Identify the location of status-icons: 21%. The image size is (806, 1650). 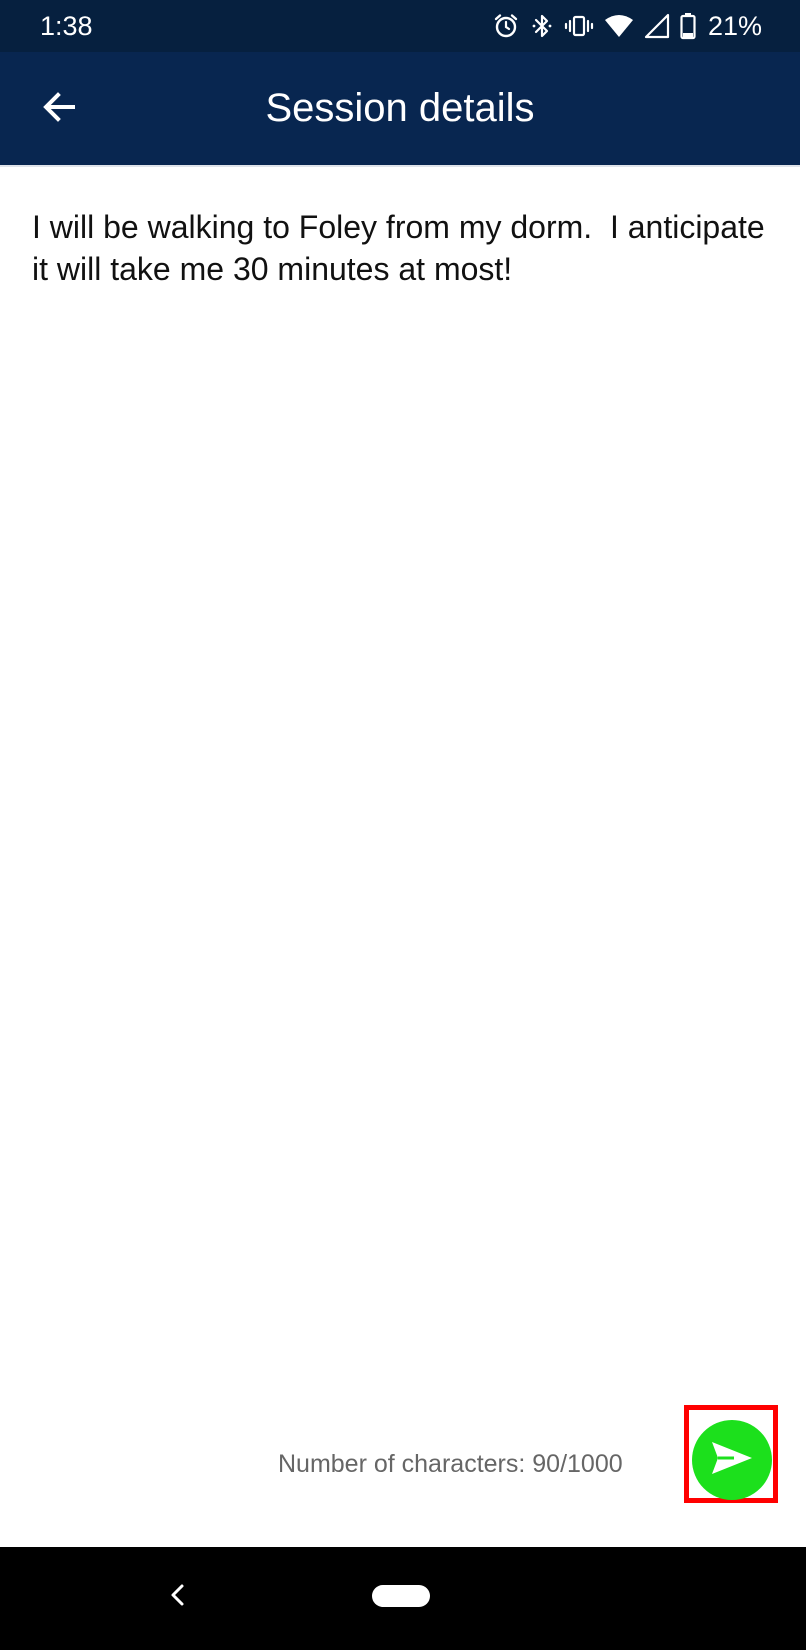
(627, 26).